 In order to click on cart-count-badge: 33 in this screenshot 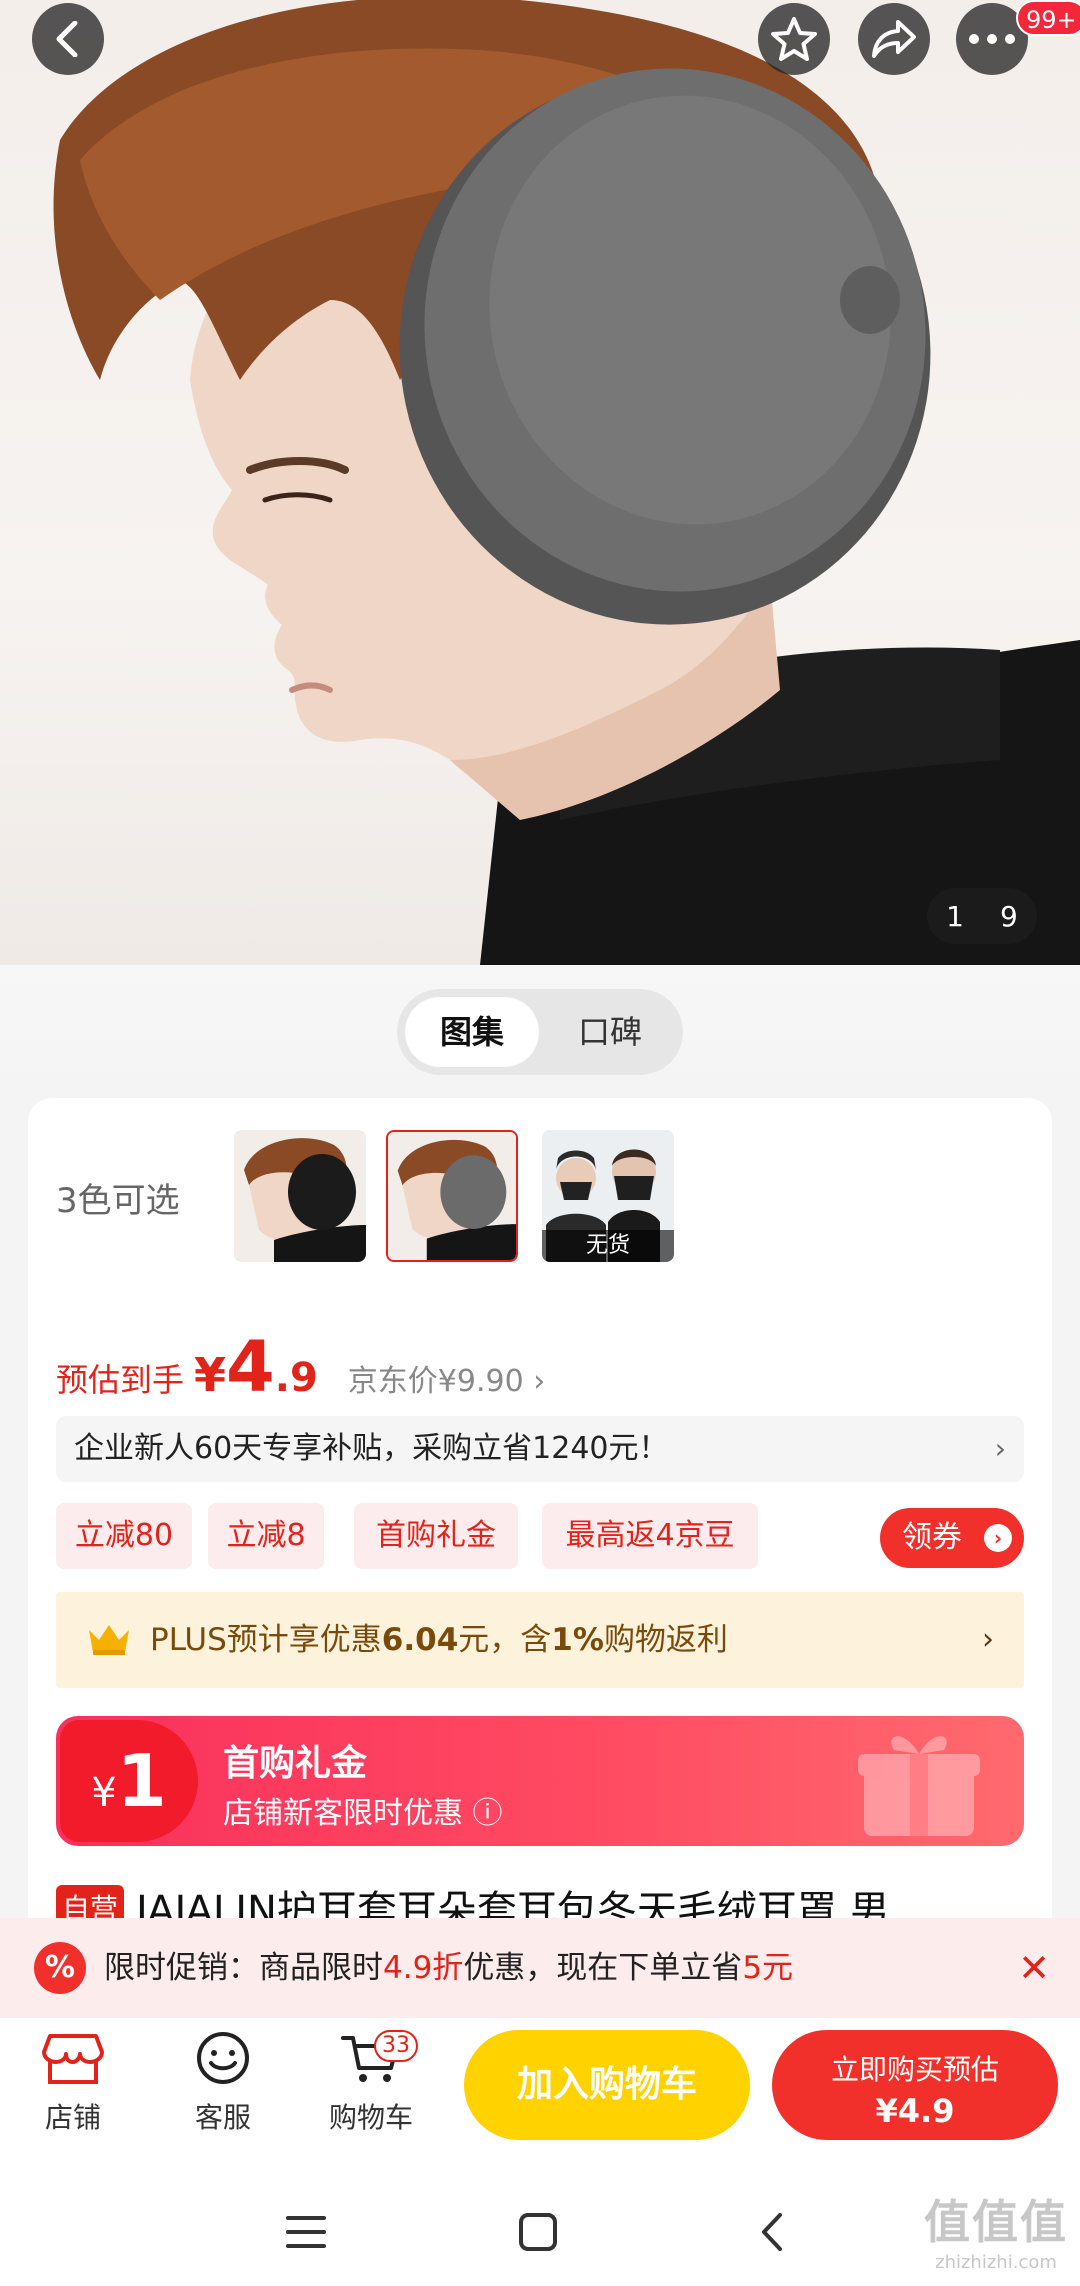, I will do `click(396, 2046)`.